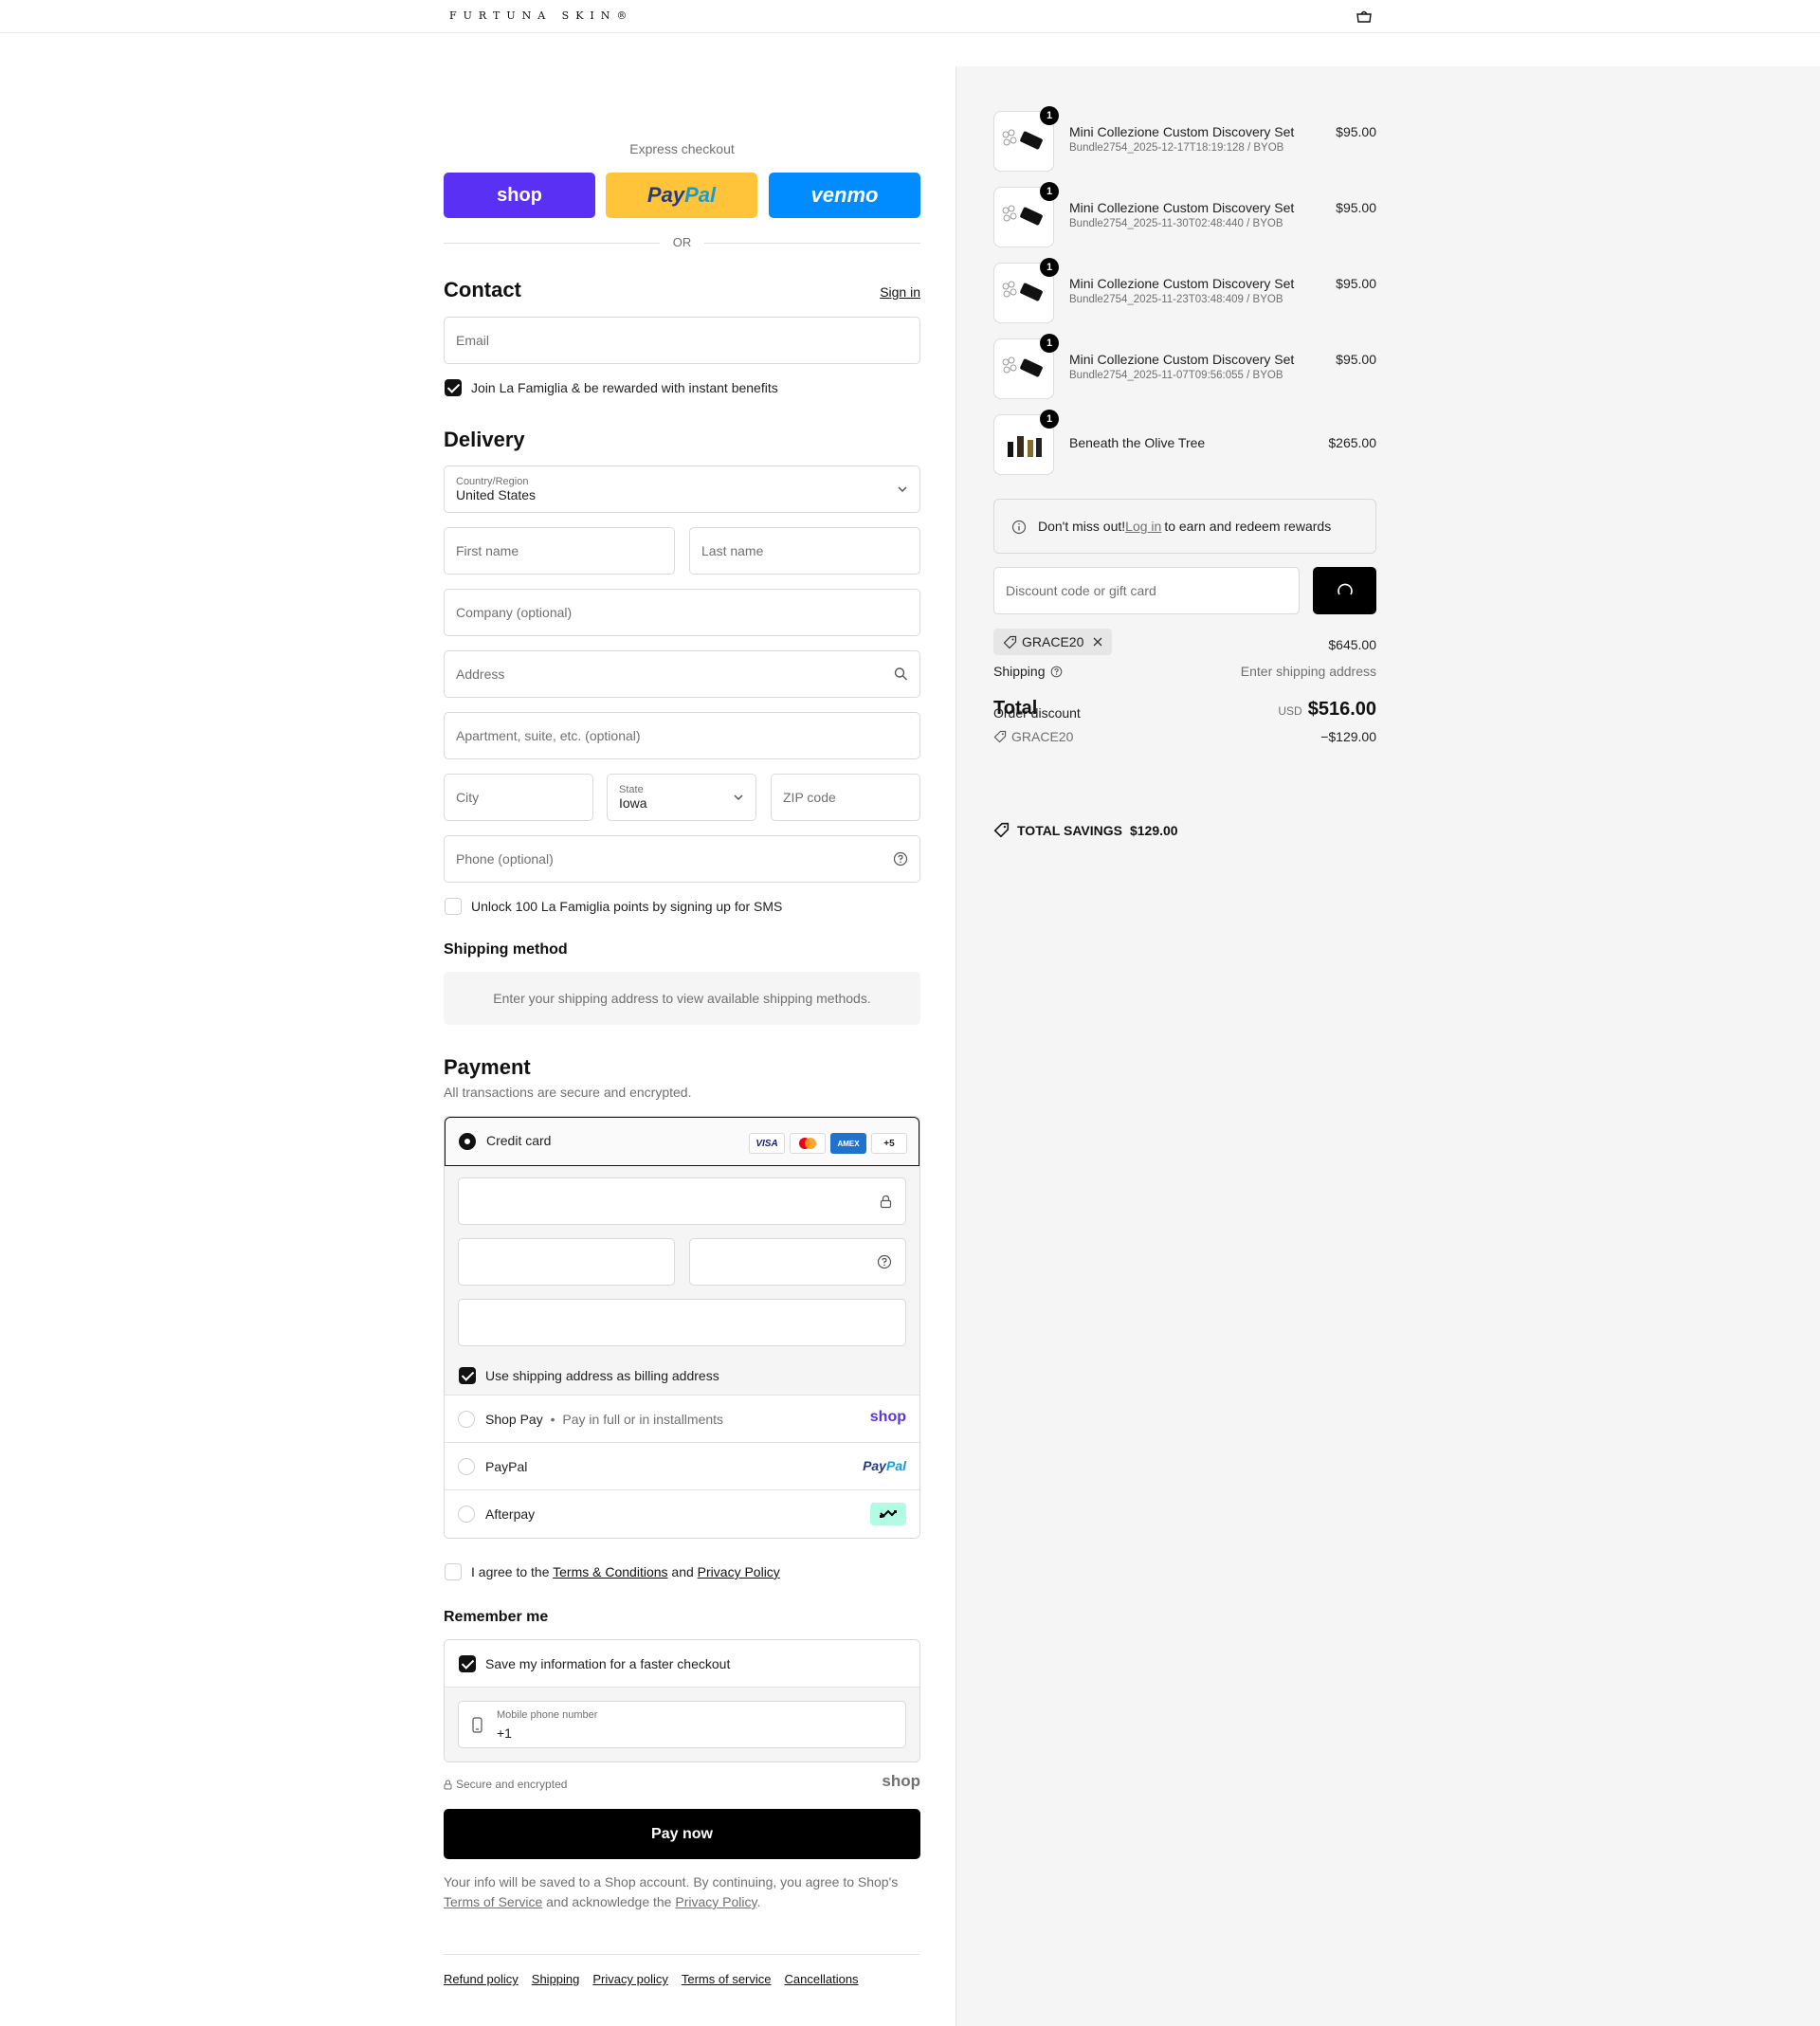  Describe the element at coordinates (466, 1514) in the screenshot. I see `afterpay-radio` at that location.